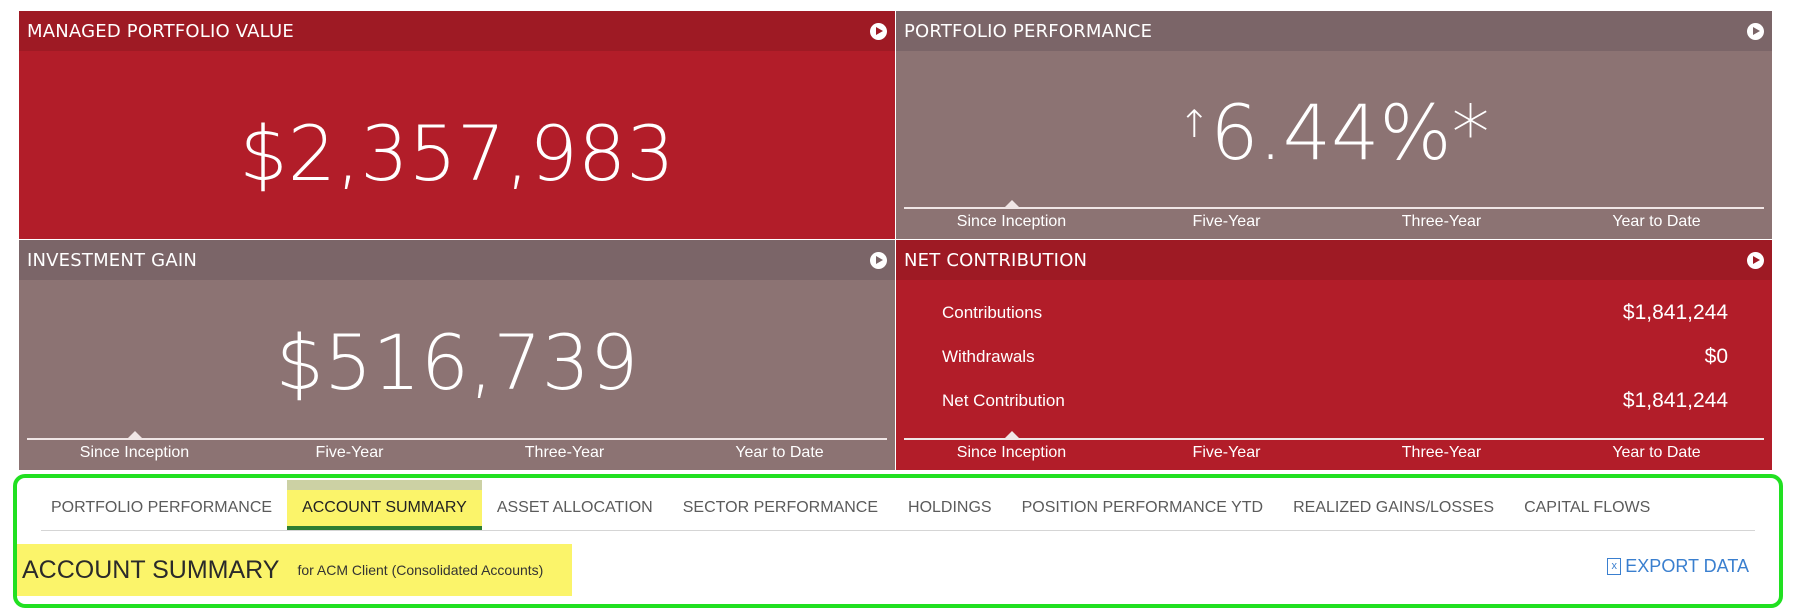 The height and width of the screenshot is (611, 1795). Describe the element at coordinates (988, 356) in the screenshot. I see `row-label: Withdrawals` at that location.